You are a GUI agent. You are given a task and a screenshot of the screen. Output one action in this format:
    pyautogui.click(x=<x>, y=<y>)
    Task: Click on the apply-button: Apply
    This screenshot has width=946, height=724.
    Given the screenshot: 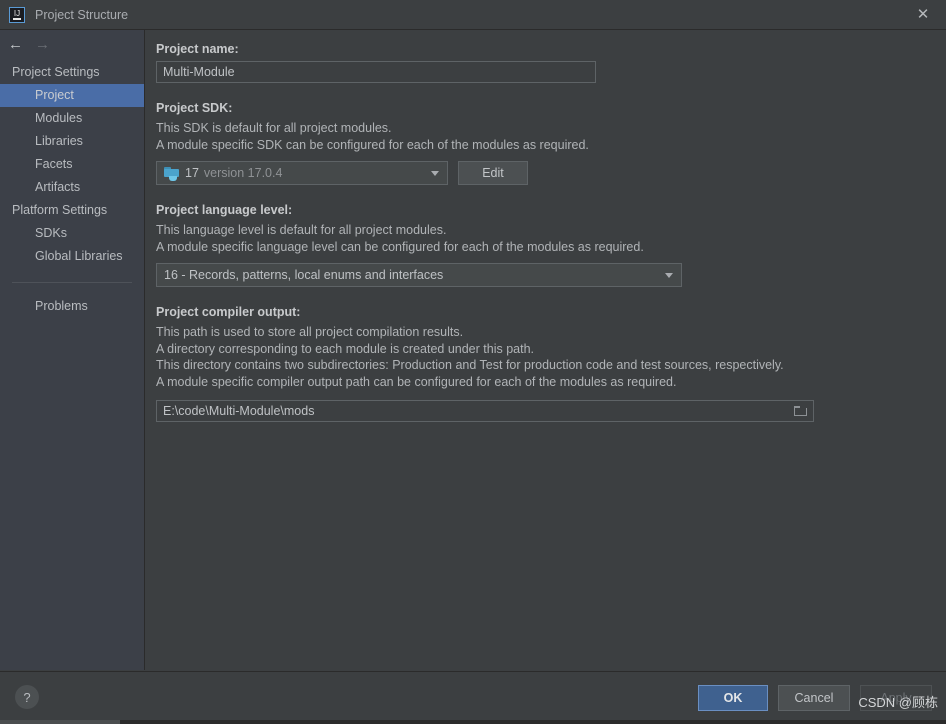 What is the action you would take?
    pyautogui.click(x=896, y=698)
    